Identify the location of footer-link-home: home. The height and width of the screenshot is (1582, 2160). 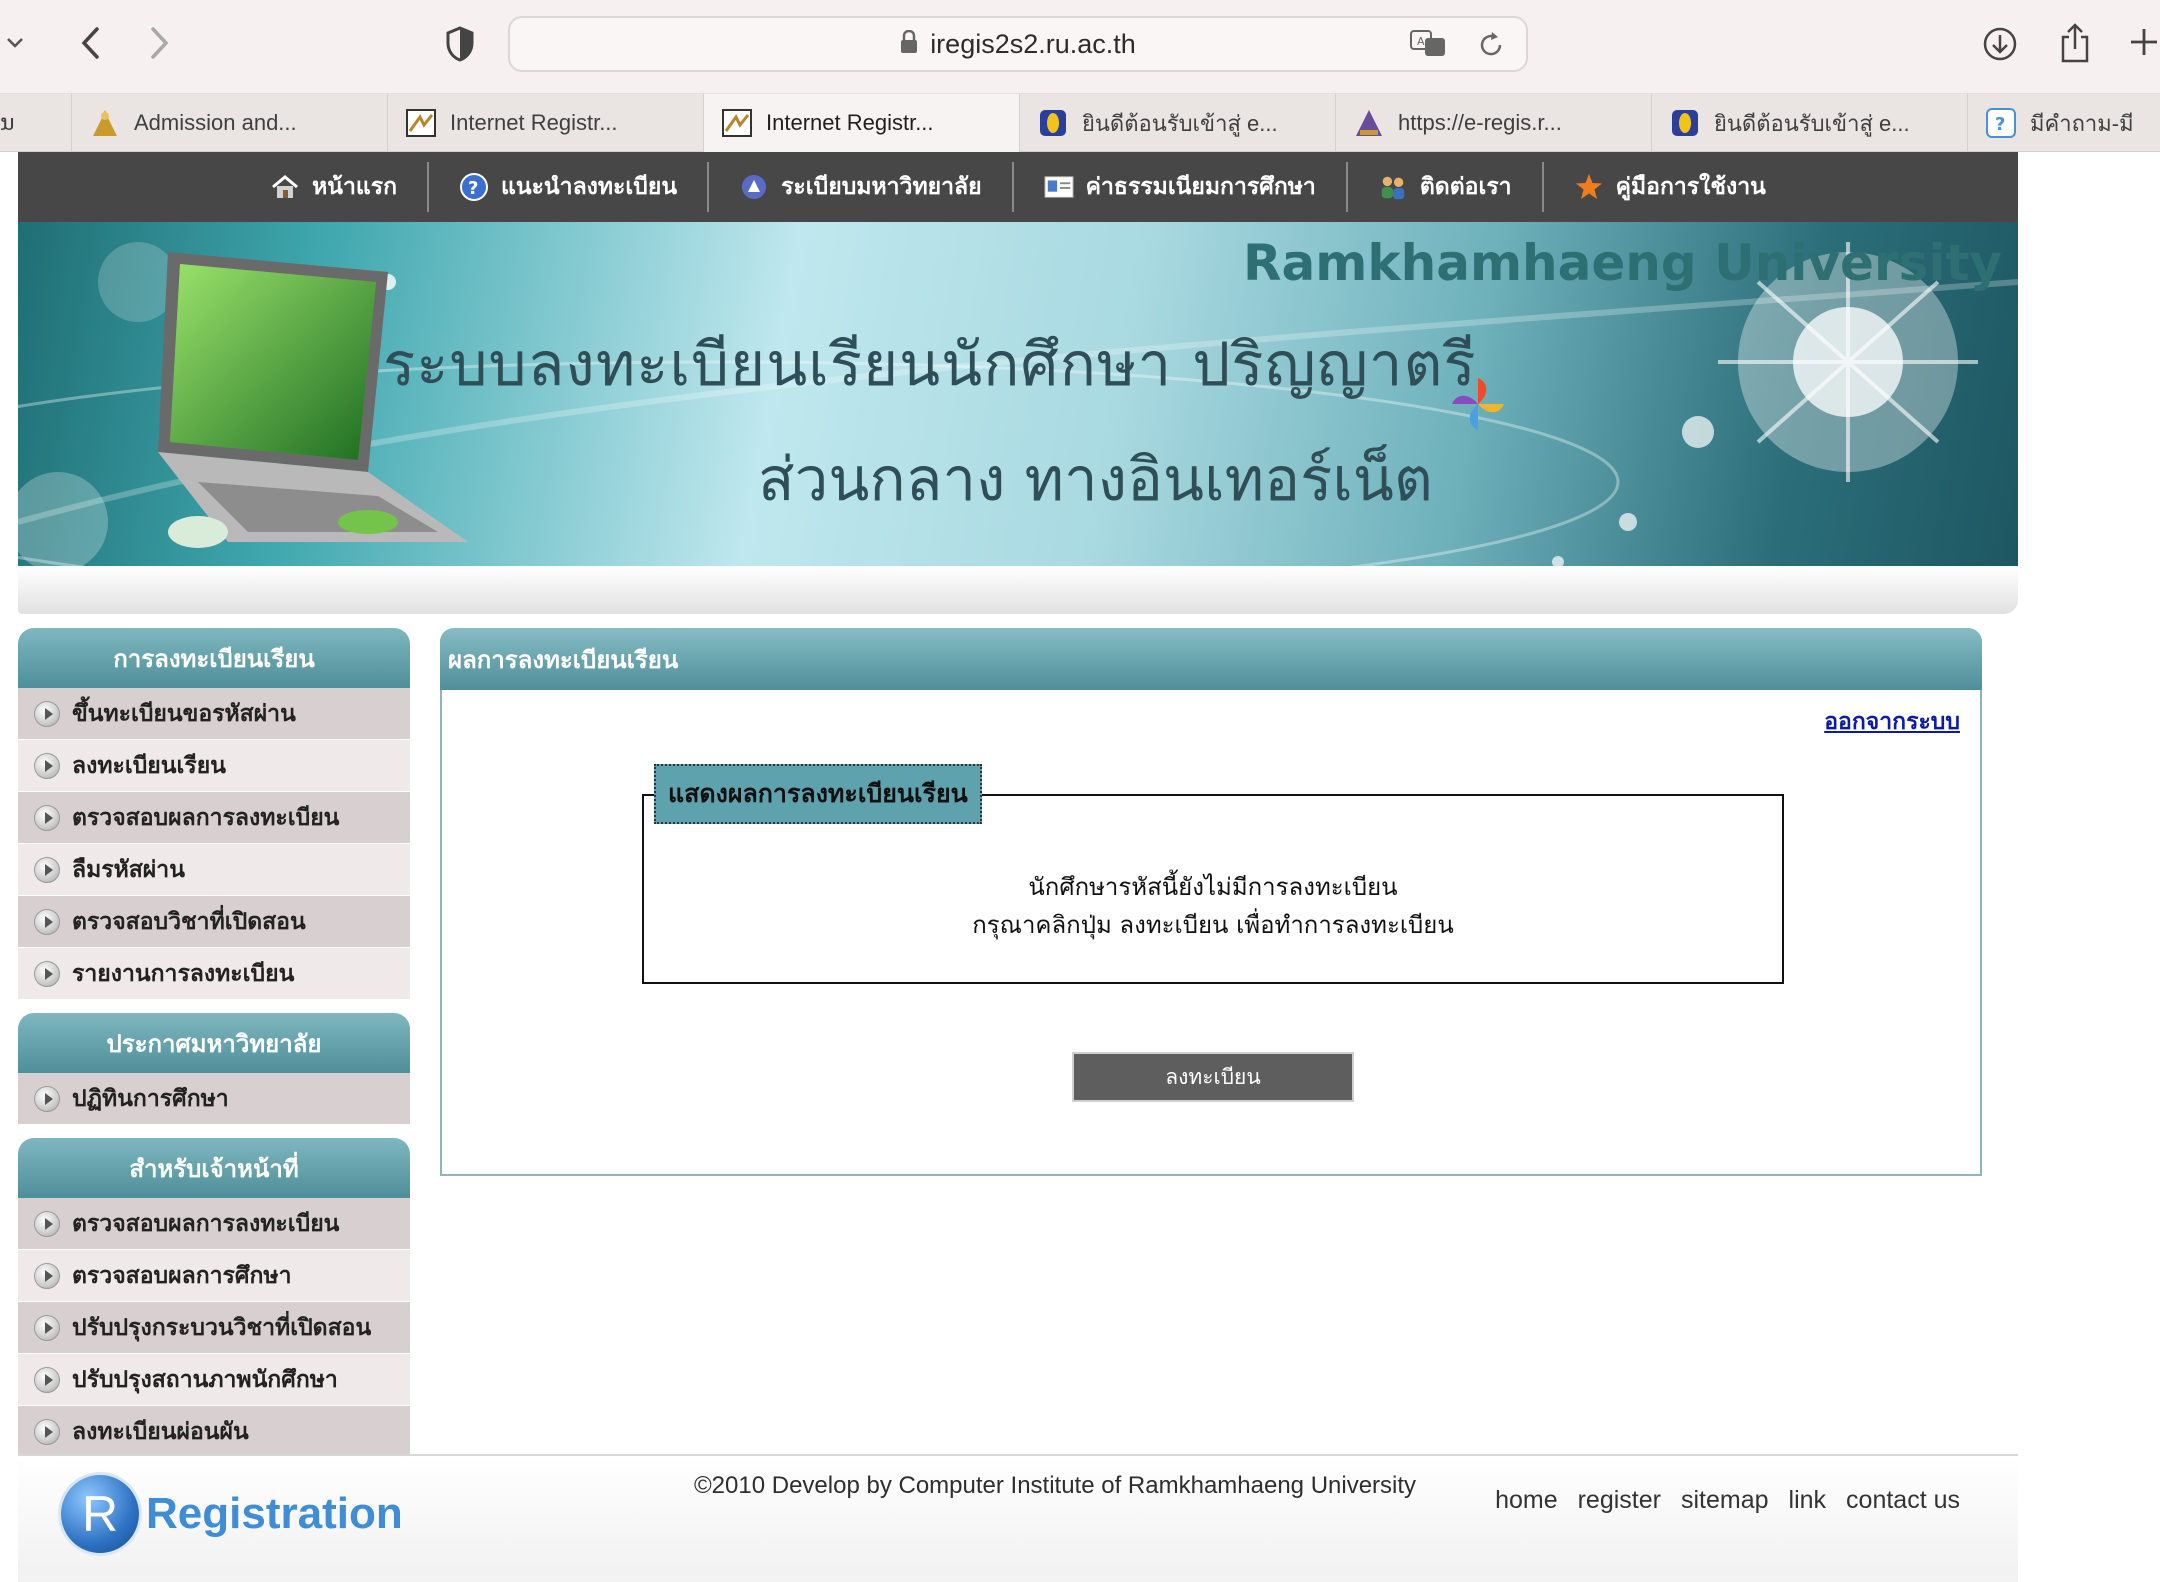
(1526, 1500).